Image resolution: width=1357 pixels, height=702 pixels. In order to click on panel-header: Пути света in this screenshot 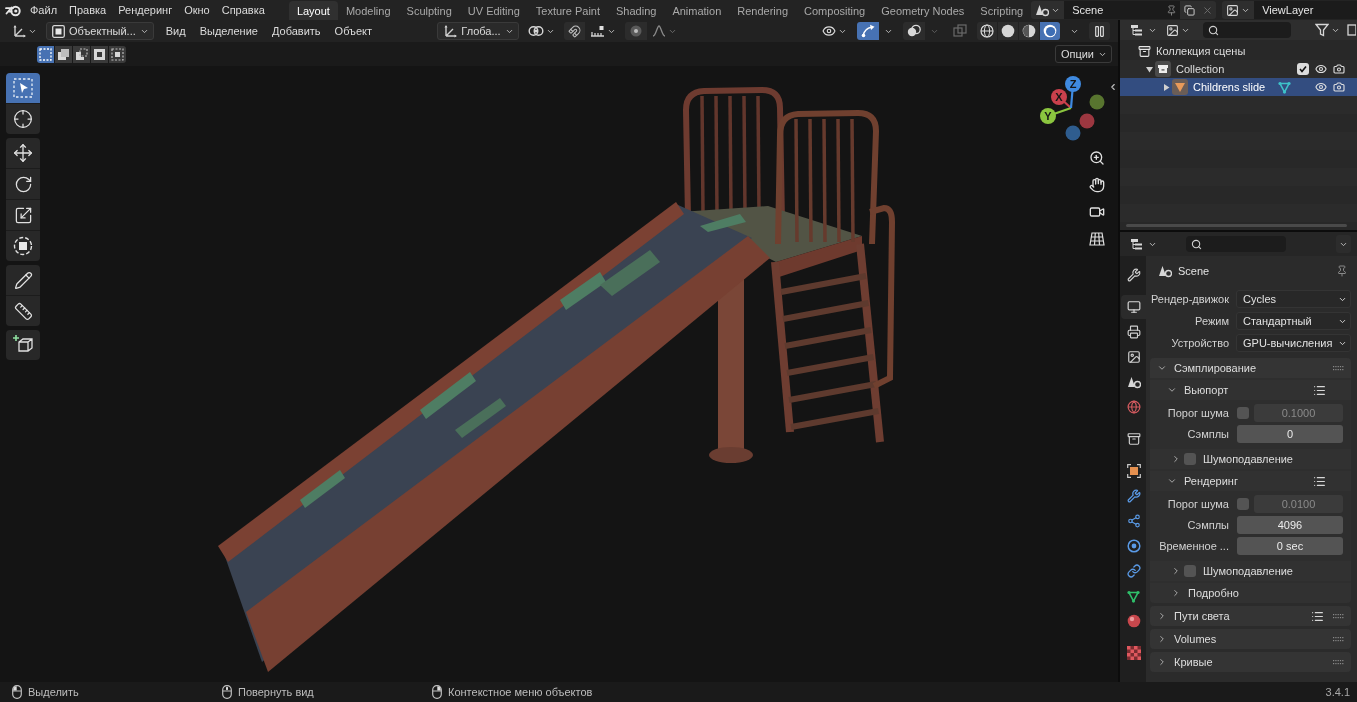, I will do `click(1250, 616)`.